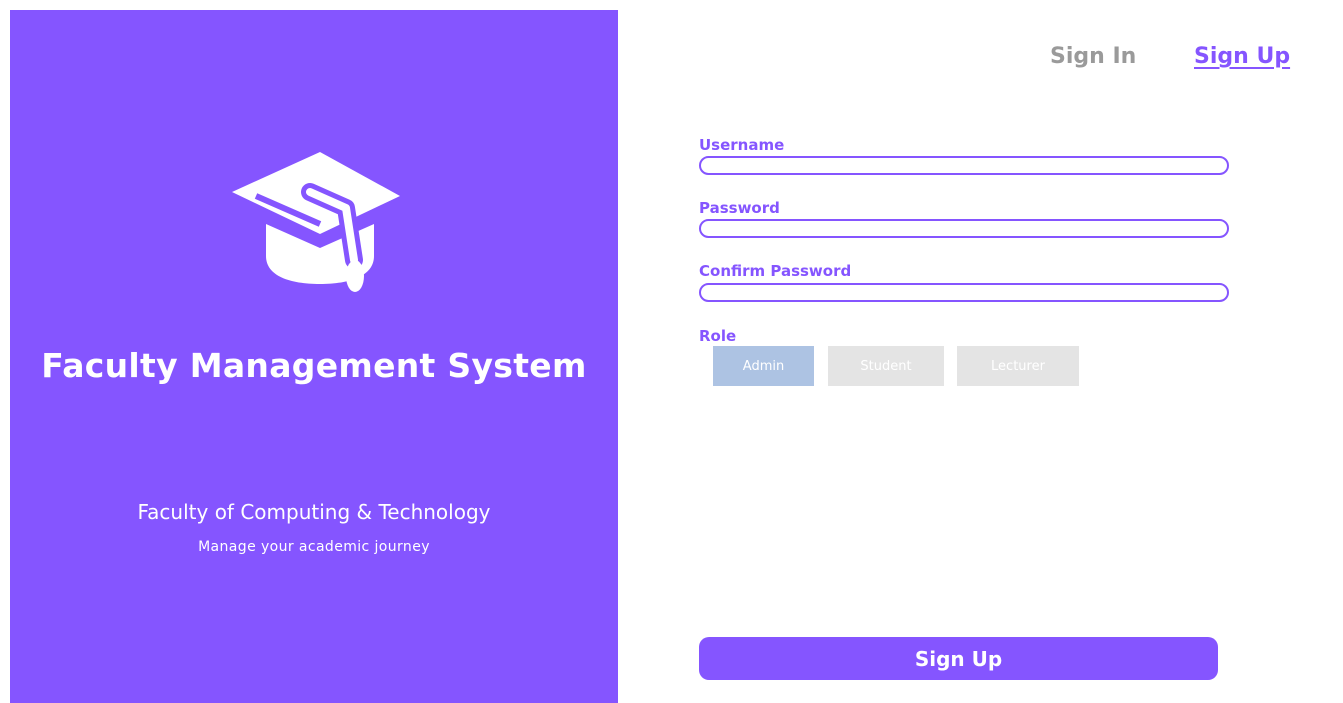 This screenshot has height=703, width=1343. Describe the element at coordinates (886, 366) in the screenshot. I see `role-student-button: Student` at that location.